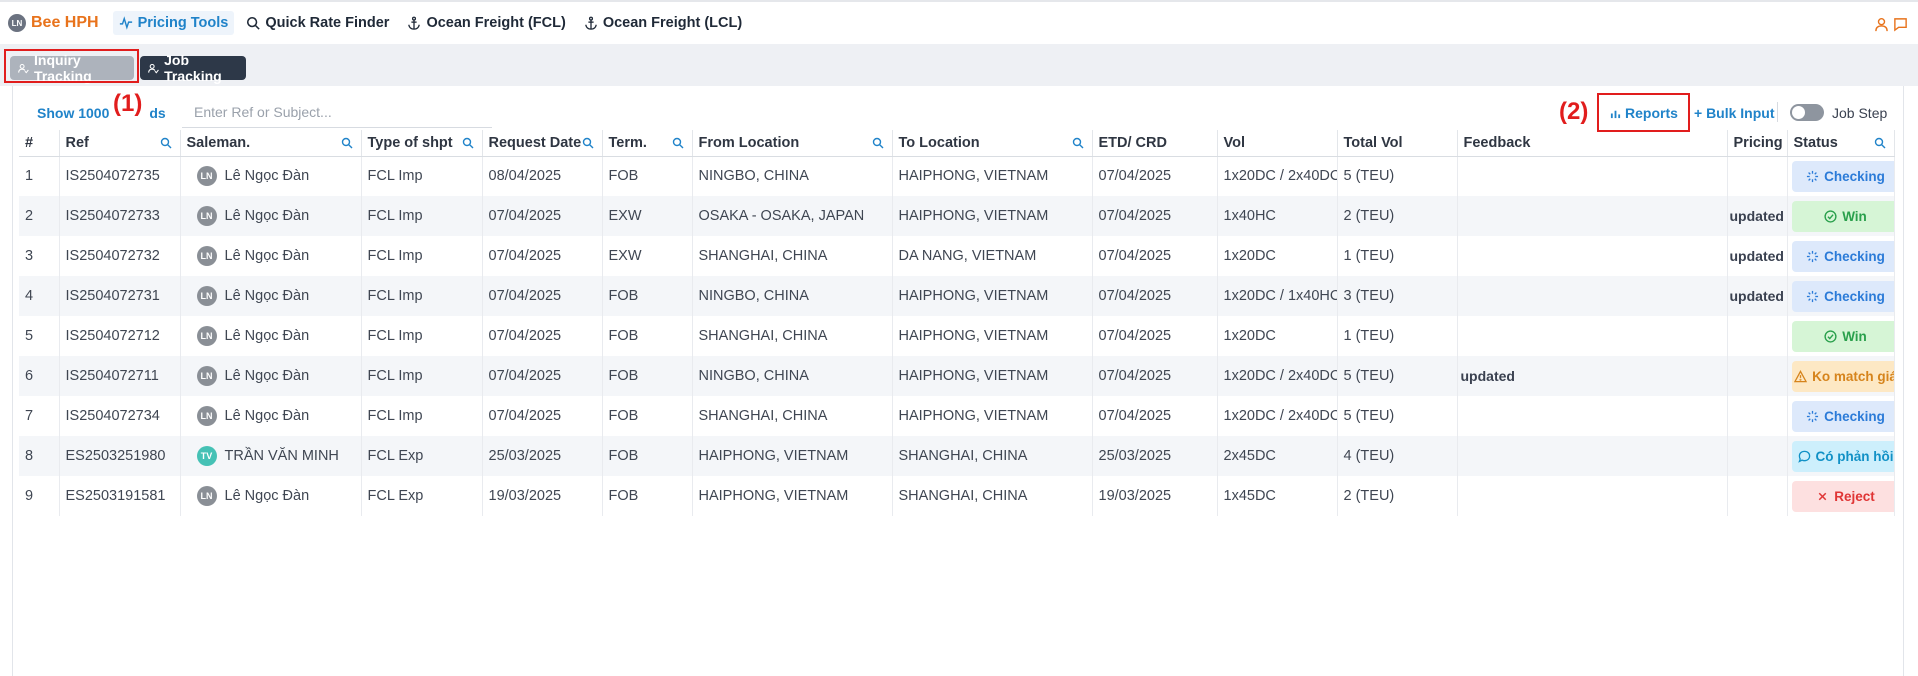 The width and height of the screenshot is (1918, 676). I want to click on column-header: Saleman., so click(271, 143).